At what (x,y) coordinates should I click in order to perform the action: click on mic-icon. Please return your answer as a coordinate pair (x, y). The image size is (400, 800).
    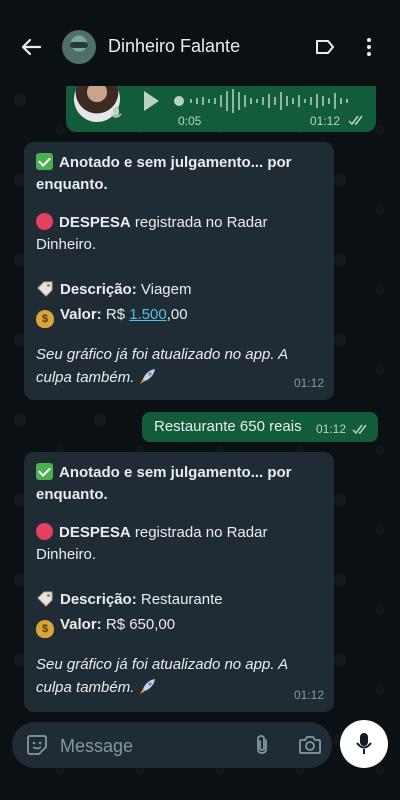
    Looking at the image, I should click on (116, 112).